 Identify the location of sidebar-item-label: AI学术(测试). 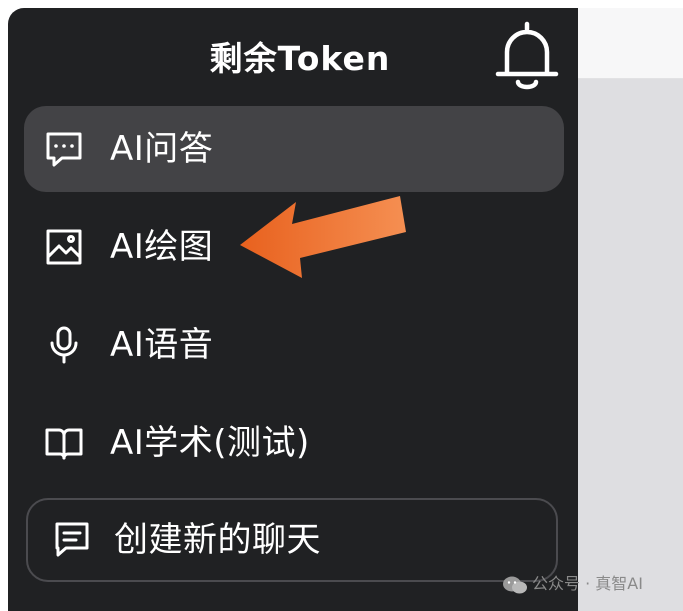
(210, 443).